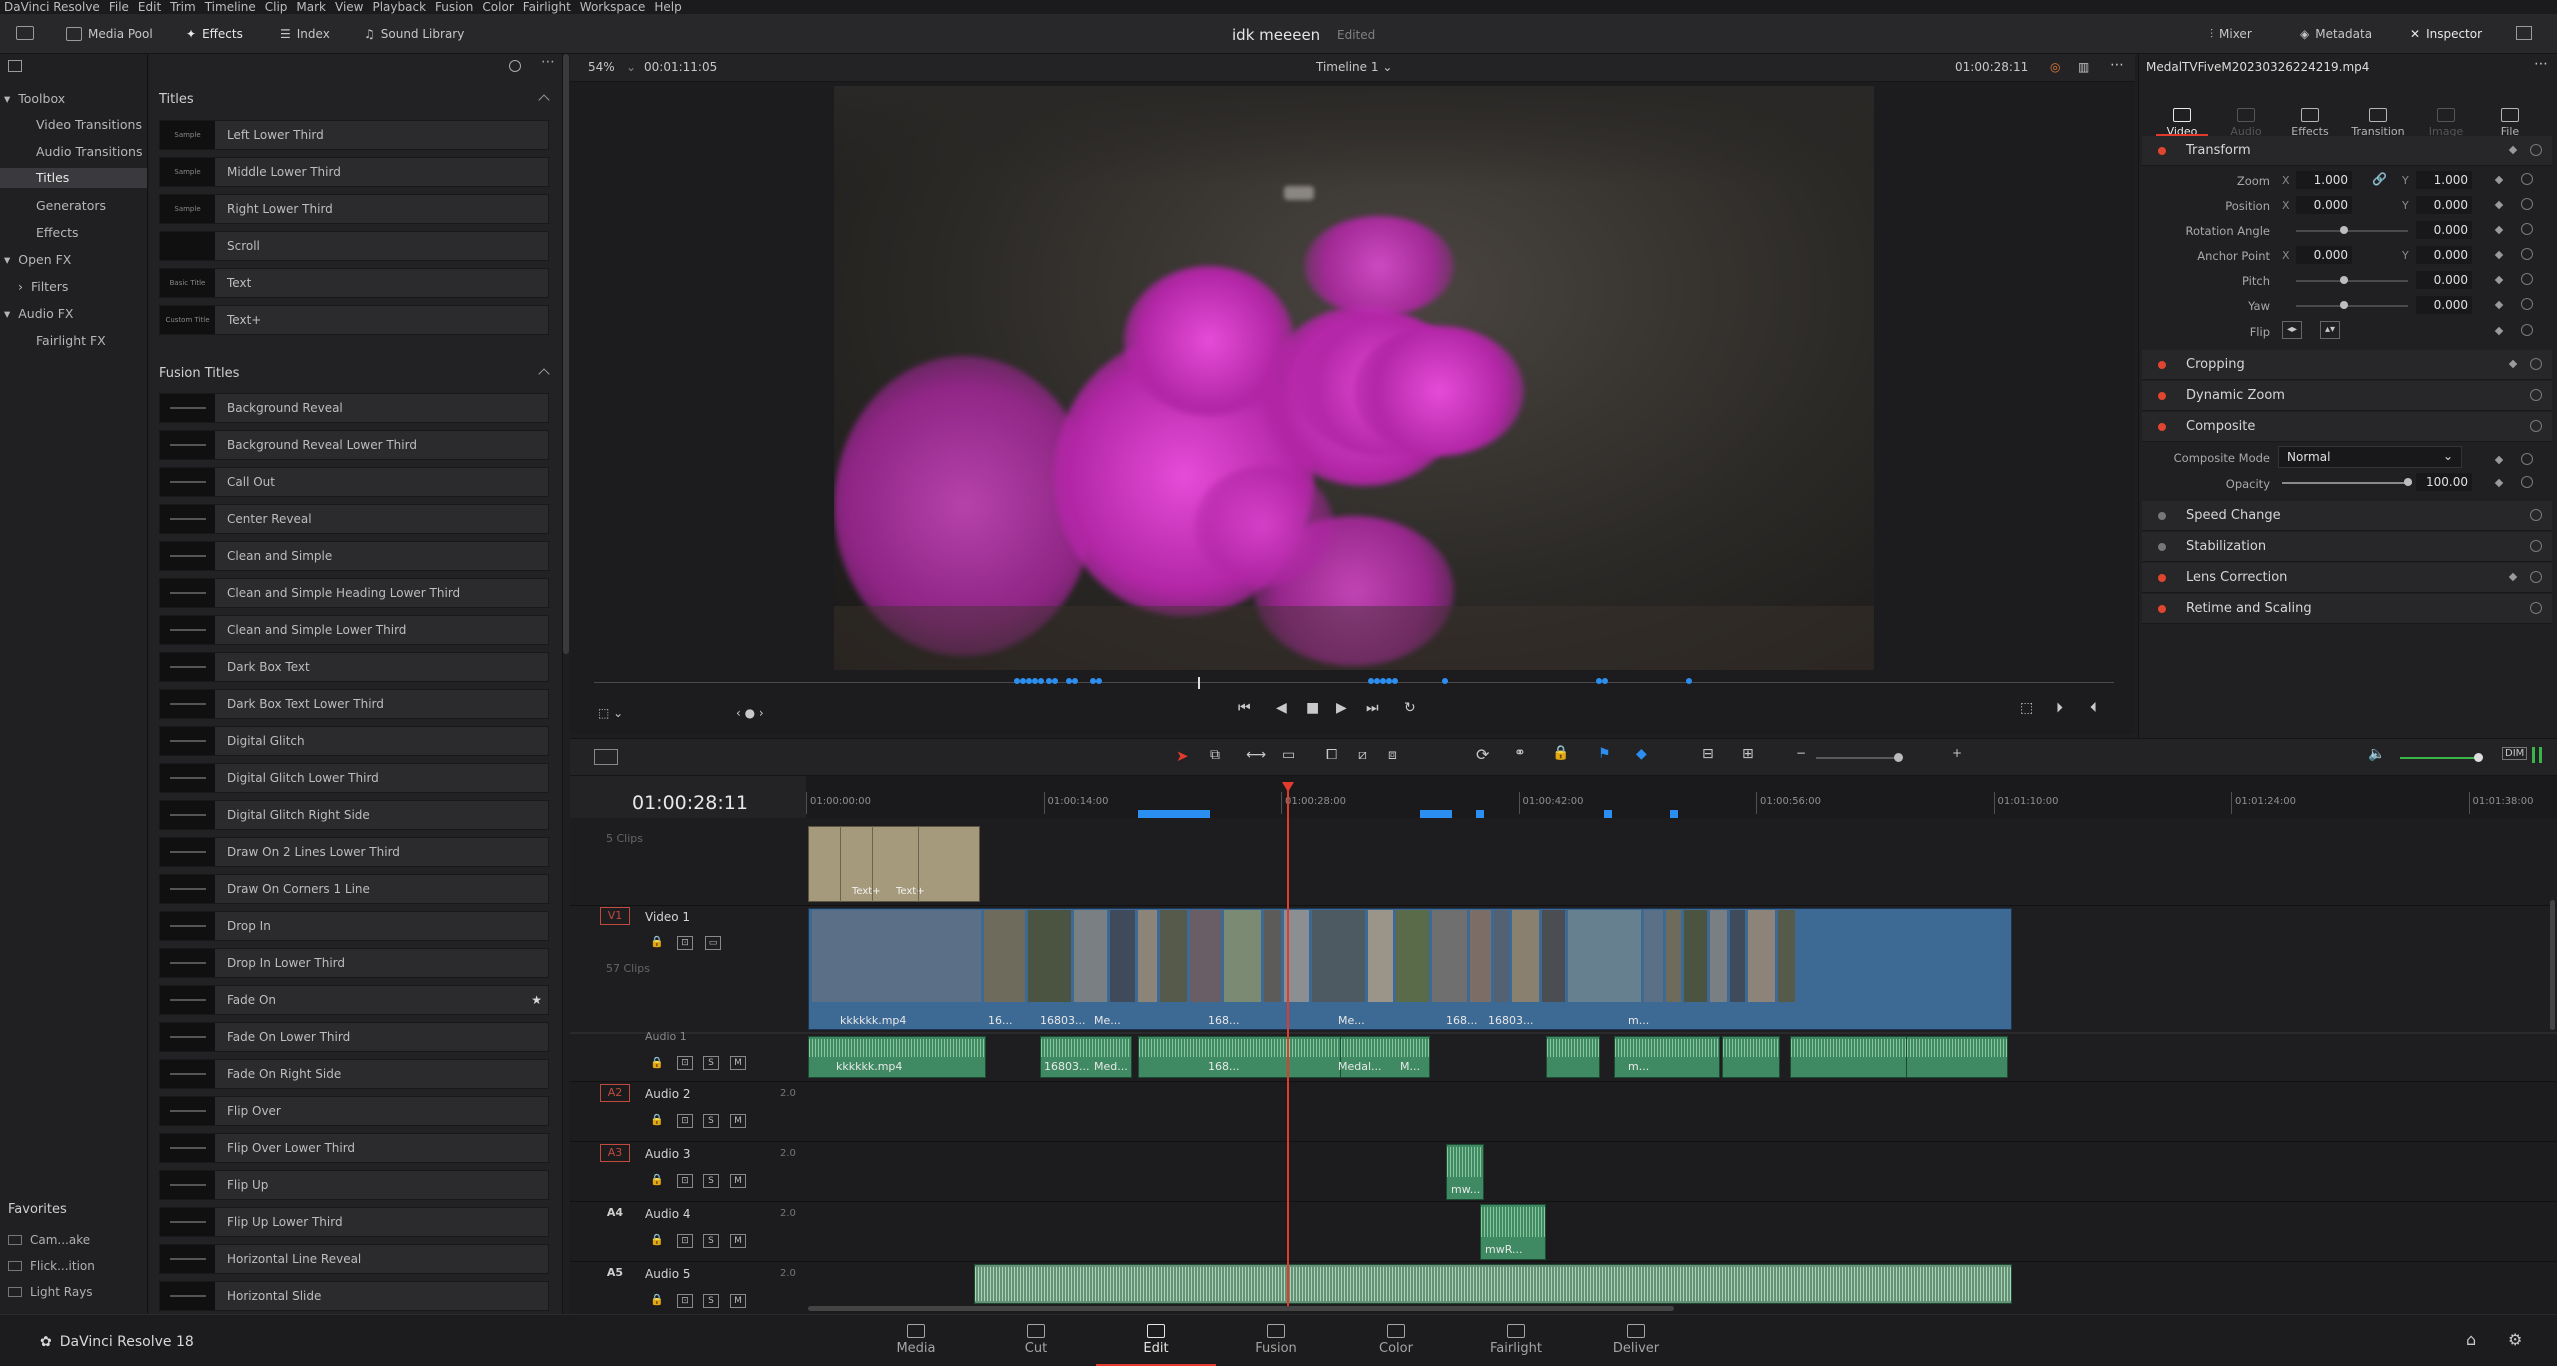 The height and width of the screenshot is (1366, 2557). I want to click on fusion-title-item: Fade On Right Side, so click(354, 1074).